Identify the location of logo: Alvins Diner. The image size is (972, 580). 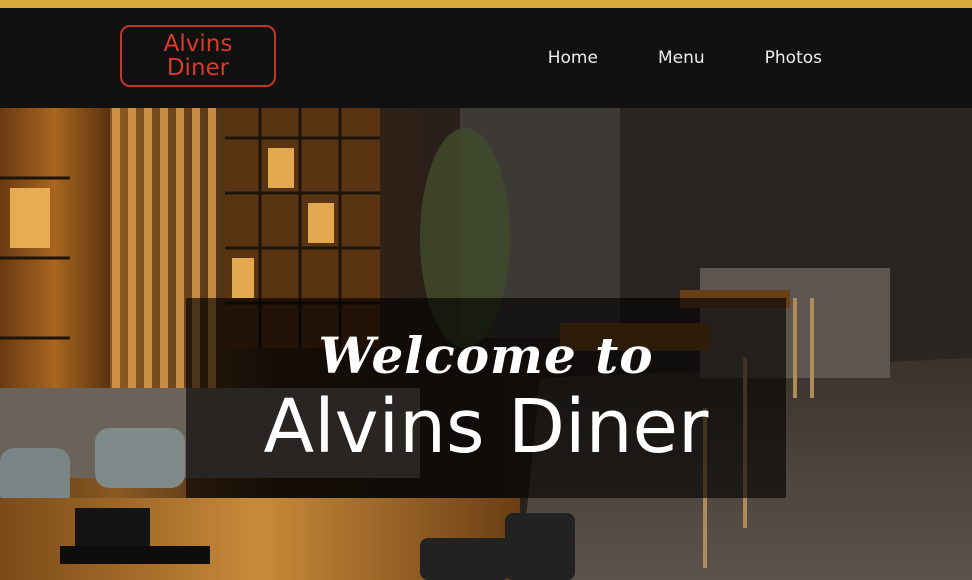
(198, 56).